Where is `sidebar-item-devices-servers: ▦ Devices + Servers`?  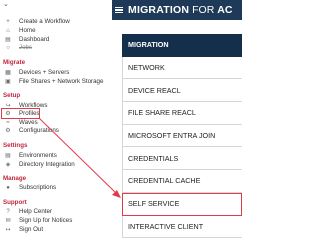 sidebar-item-devices-servers: ▦ Devices + Servers is located at coordinates (36, 73).